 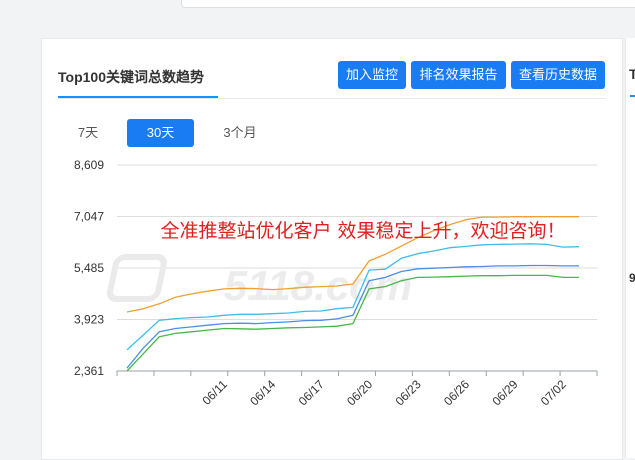 What do you see at coordinates (553, 392) in the screenshot?
I see `x-tick-label: 07/02` at bounding box center [553, 392].